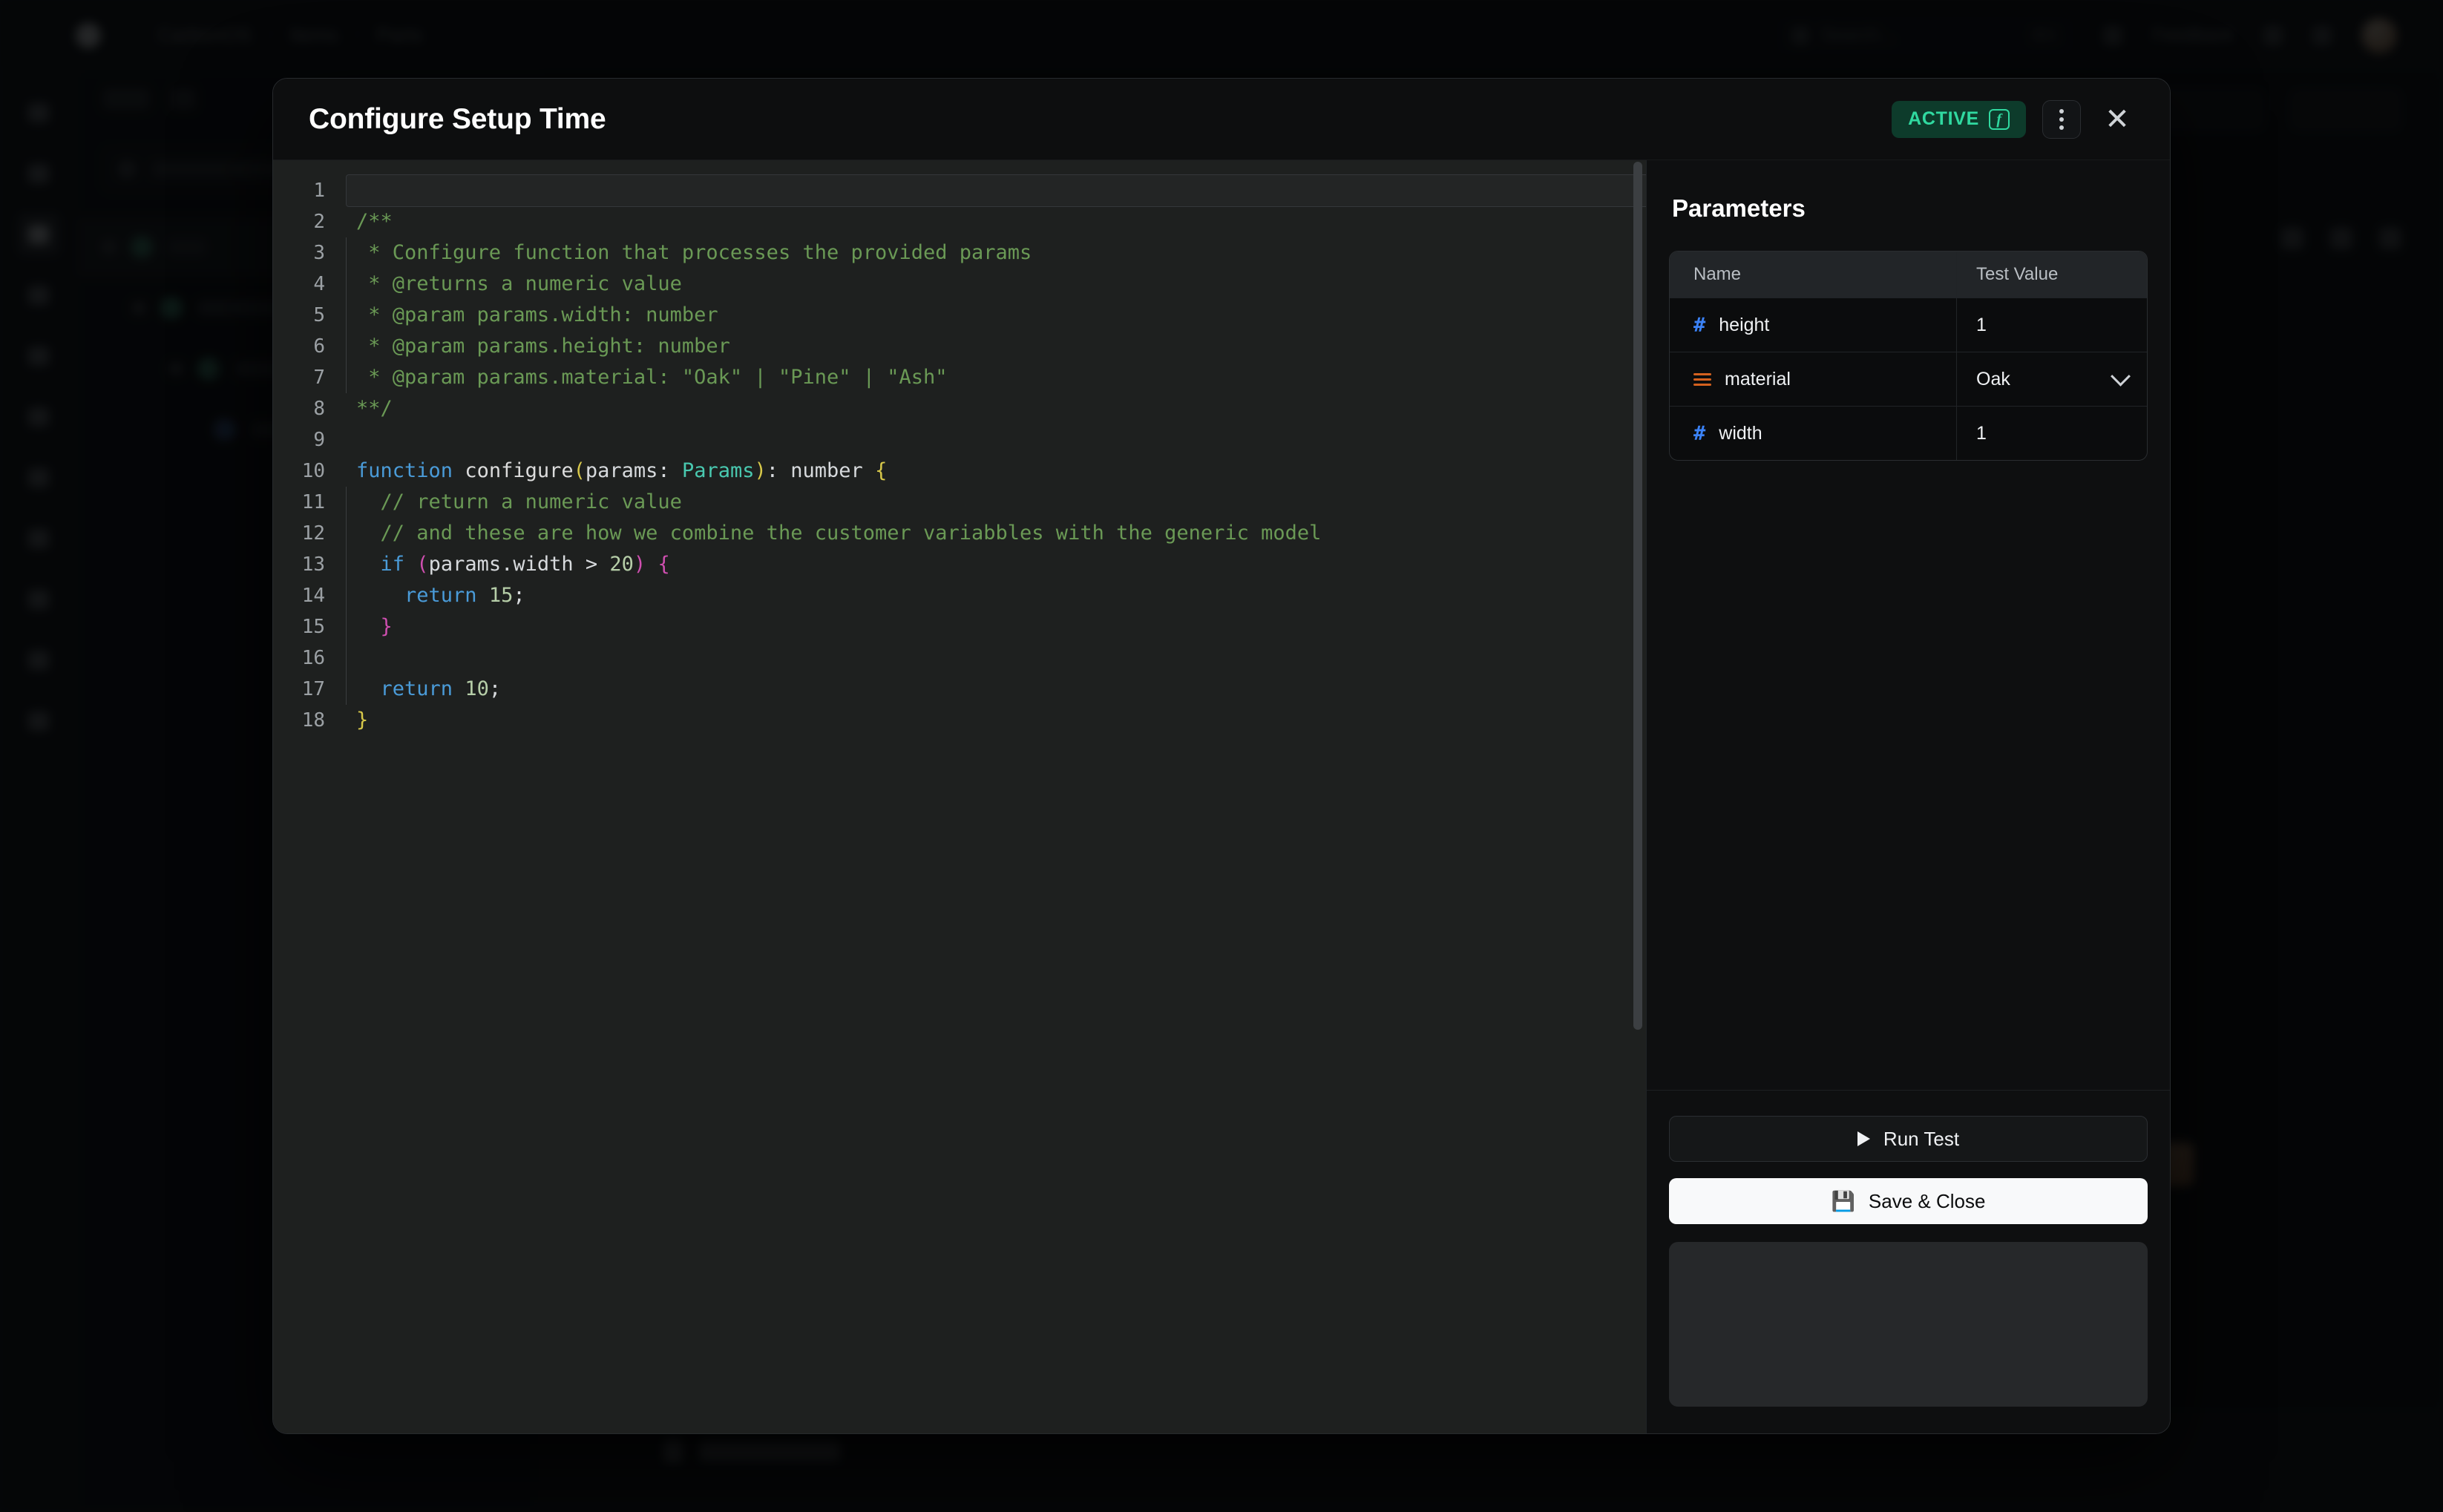 This screenshot has height=1512, width=2443. What do you see at coordinates (1943, 119) in the screenshot?
I see `status-badge-label: ACTIVE` at bounding box center [1943, 119].